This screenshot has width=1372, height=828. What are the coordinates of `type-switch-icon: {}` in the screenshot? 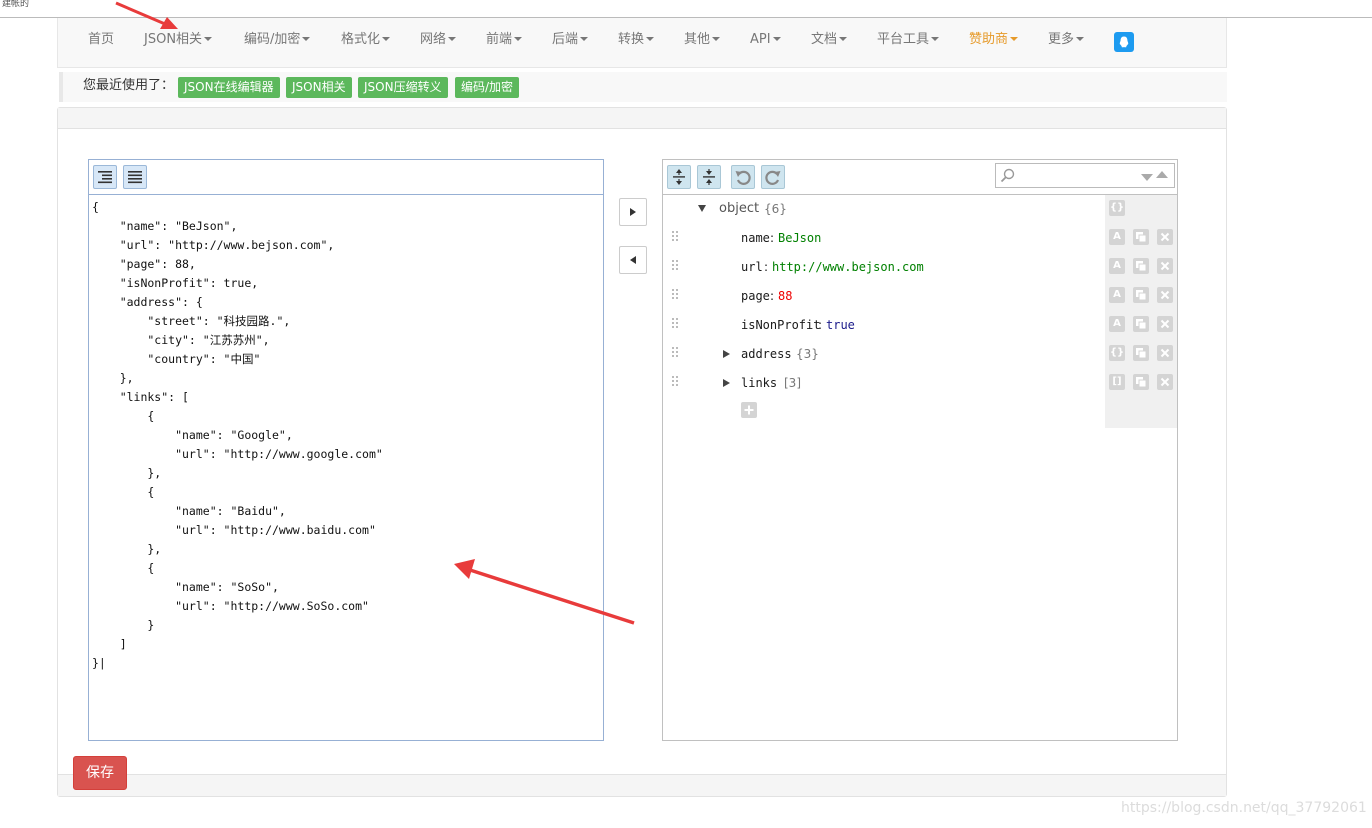 It's located at (1117, 353).